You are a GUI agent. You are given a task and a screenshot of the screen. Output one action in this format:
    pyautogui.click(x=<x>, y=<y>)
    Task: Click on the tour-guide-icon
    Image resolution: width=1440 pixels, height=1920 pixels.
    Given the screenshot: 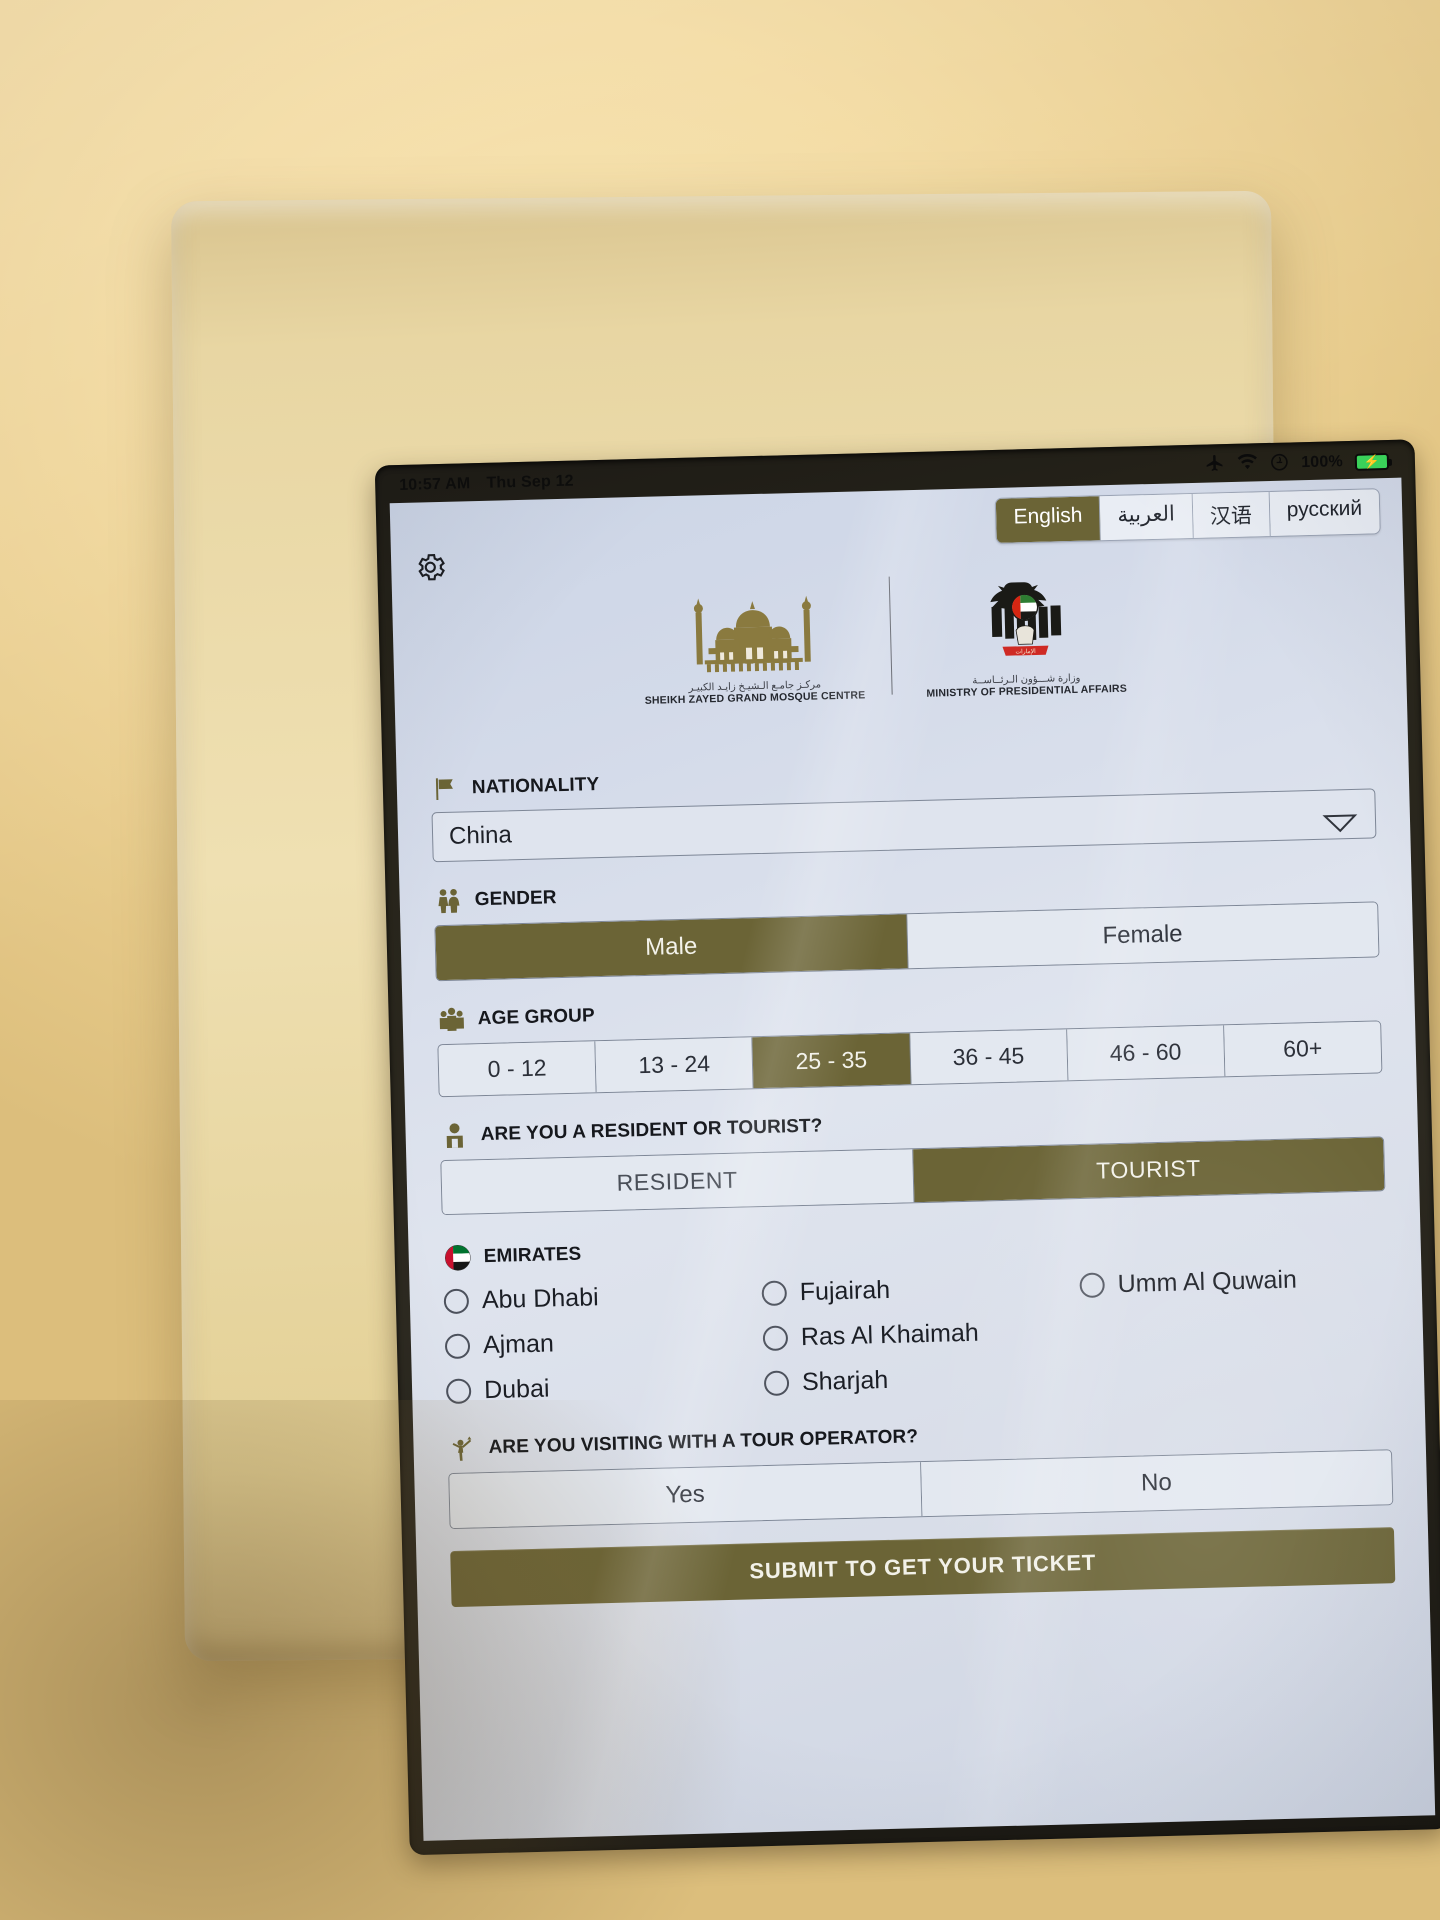 What is the action you would take?
    pyautogui.click(x=462, y=1448)
    